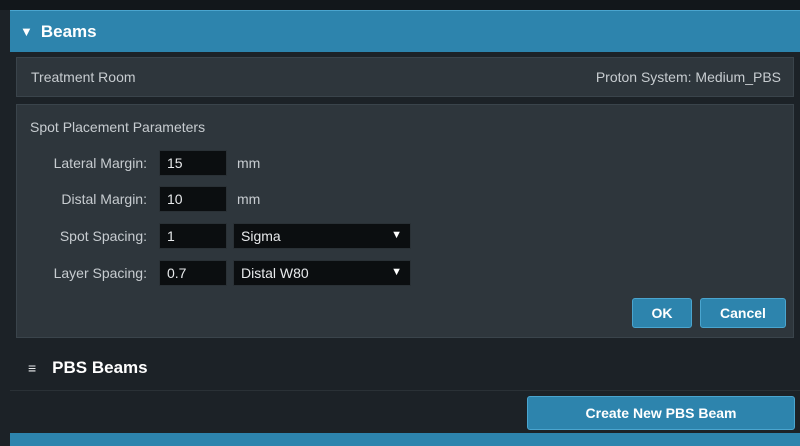 Image resolution: width=800 pixels, height=446 pixels. I want to click on layer-spacing-input: 0.7, so click(193, 273).